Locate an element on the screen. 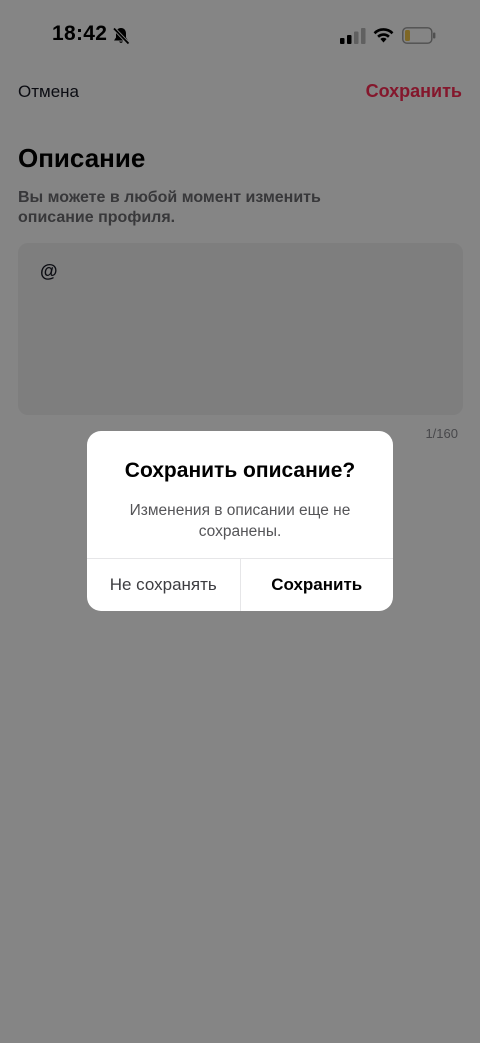  dialog-save-button: Сохранить is located at coordinates (317, 585).